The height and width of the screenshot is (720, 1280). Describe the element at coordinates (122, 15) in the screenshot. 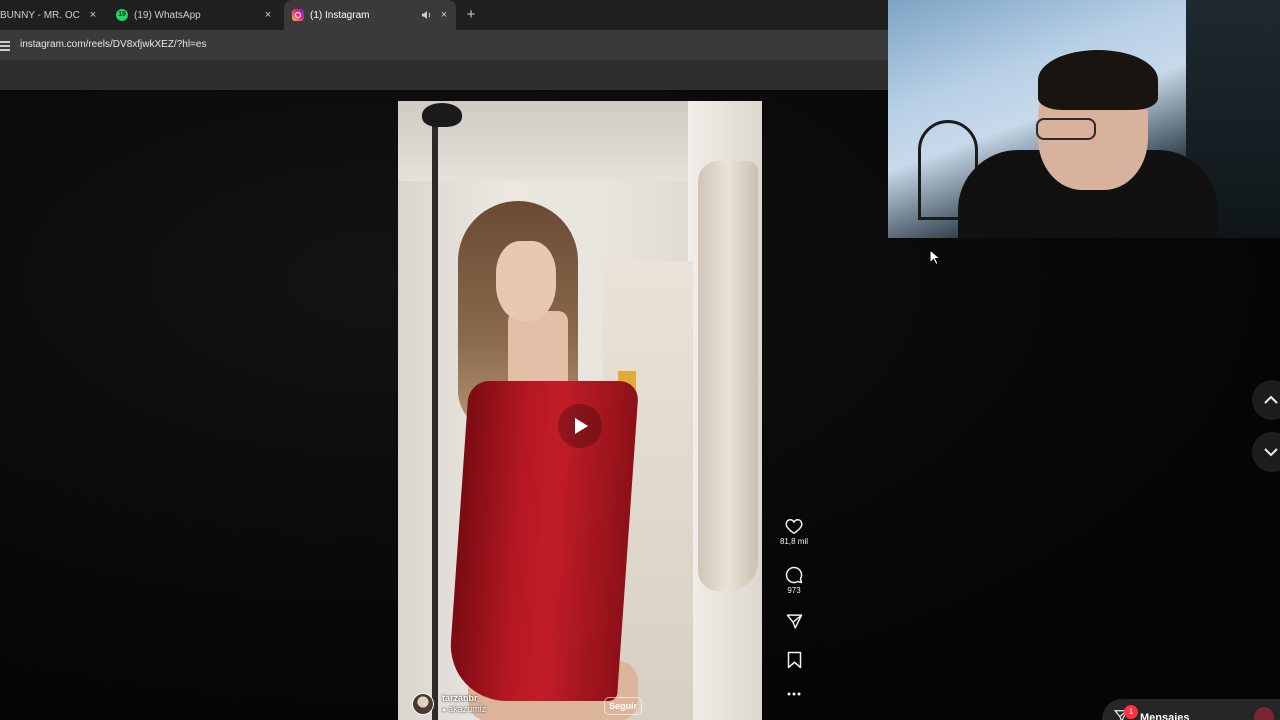

I see `whatsapp-icon: 19` at that location.